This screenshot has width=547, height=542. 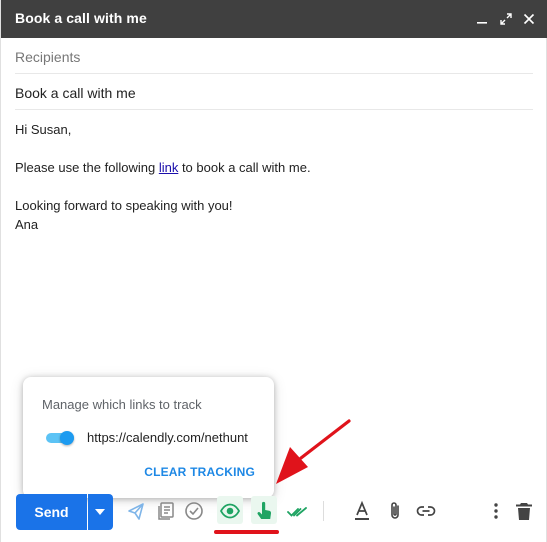 I want to click on signature-line: Ana, so click(x=27, y=224).